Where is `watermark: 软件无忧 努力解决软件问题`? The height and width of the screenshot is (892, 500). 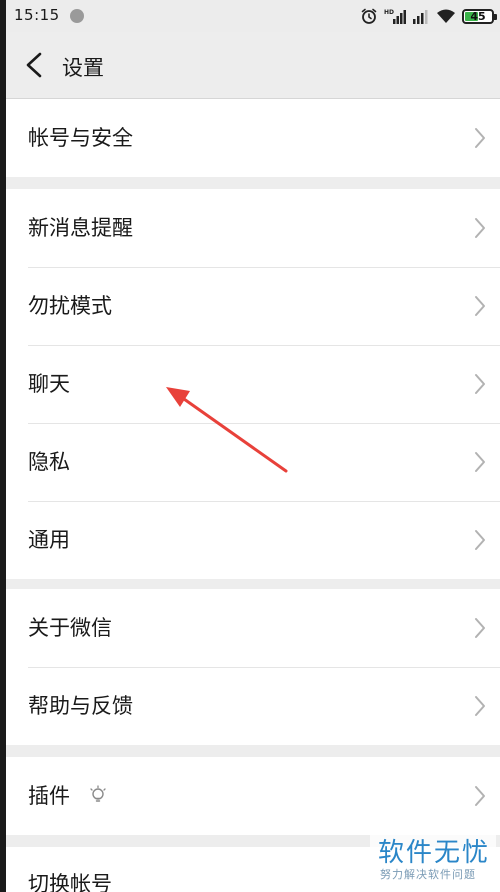 watermark: 软件无忧 努力解决软件问题 is located at coordinates (433, 859).